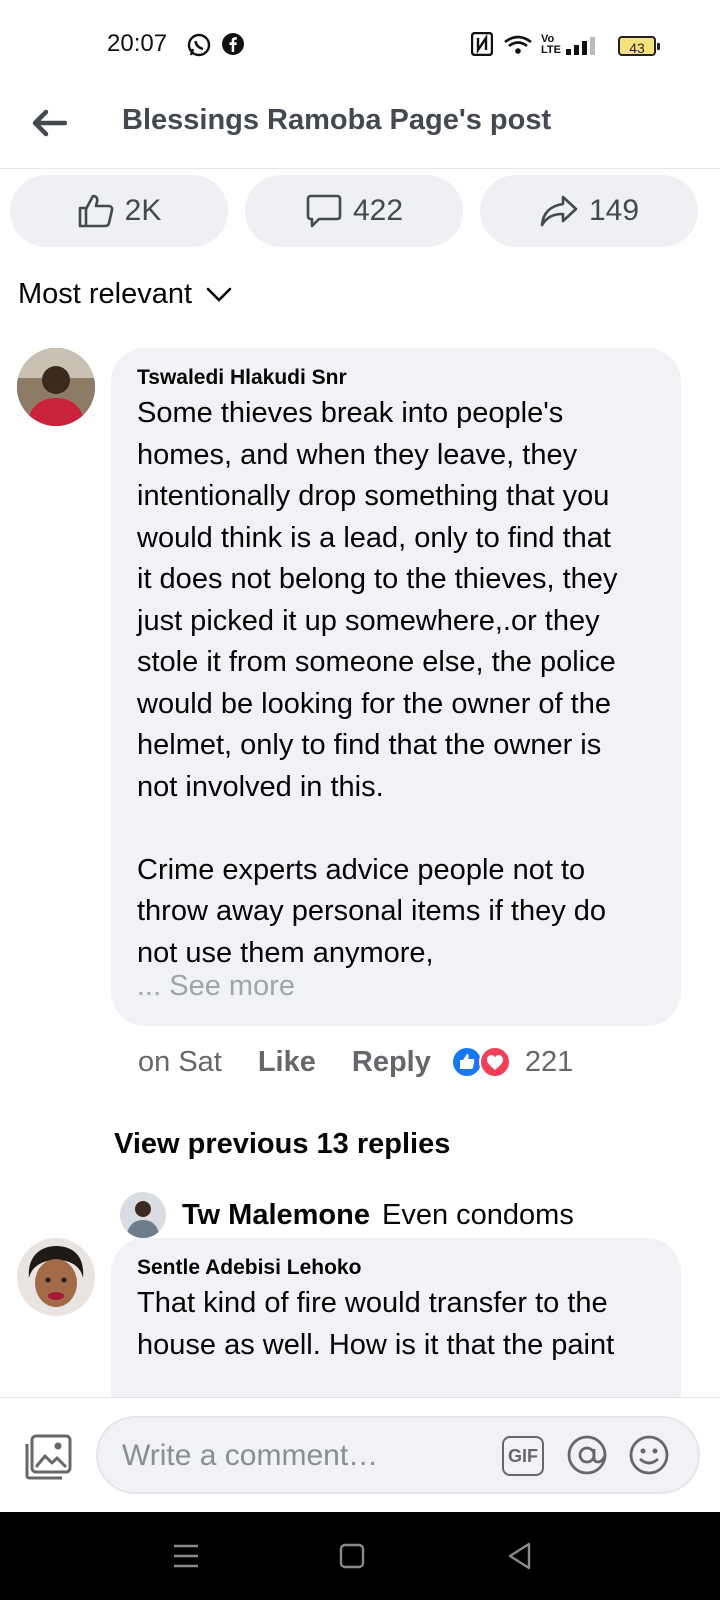 This screenshot has width=720, height=1600. I want to click on comments-pill: 422, so click(354, 211).